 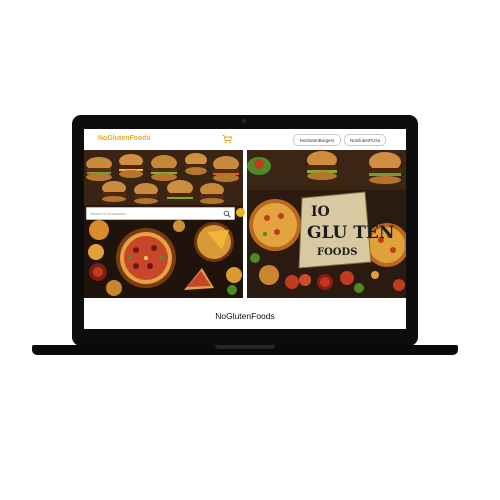 I want to click on site-logo: NoGlutenFoods, so click(x=124, y=138).